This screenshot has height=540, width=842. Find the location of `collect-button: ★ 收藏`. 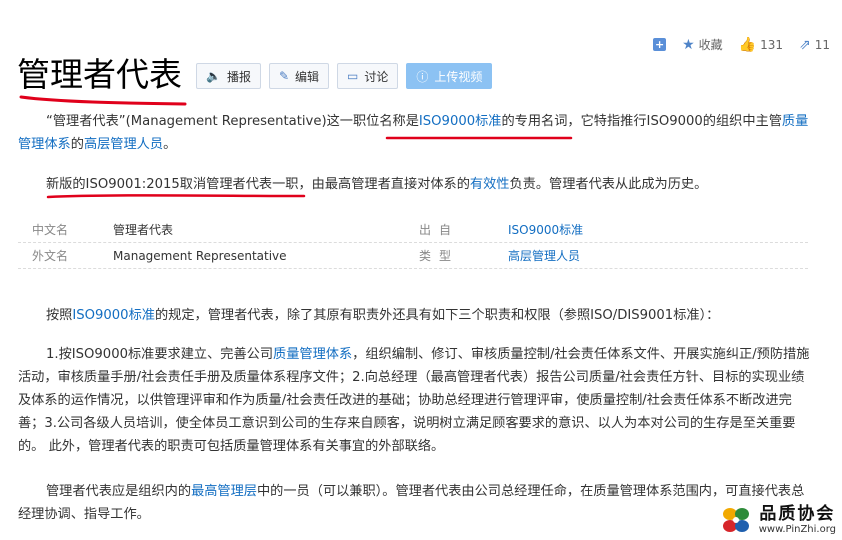

collect-button: ★ 收藏 is located at coordinates (702, 44).